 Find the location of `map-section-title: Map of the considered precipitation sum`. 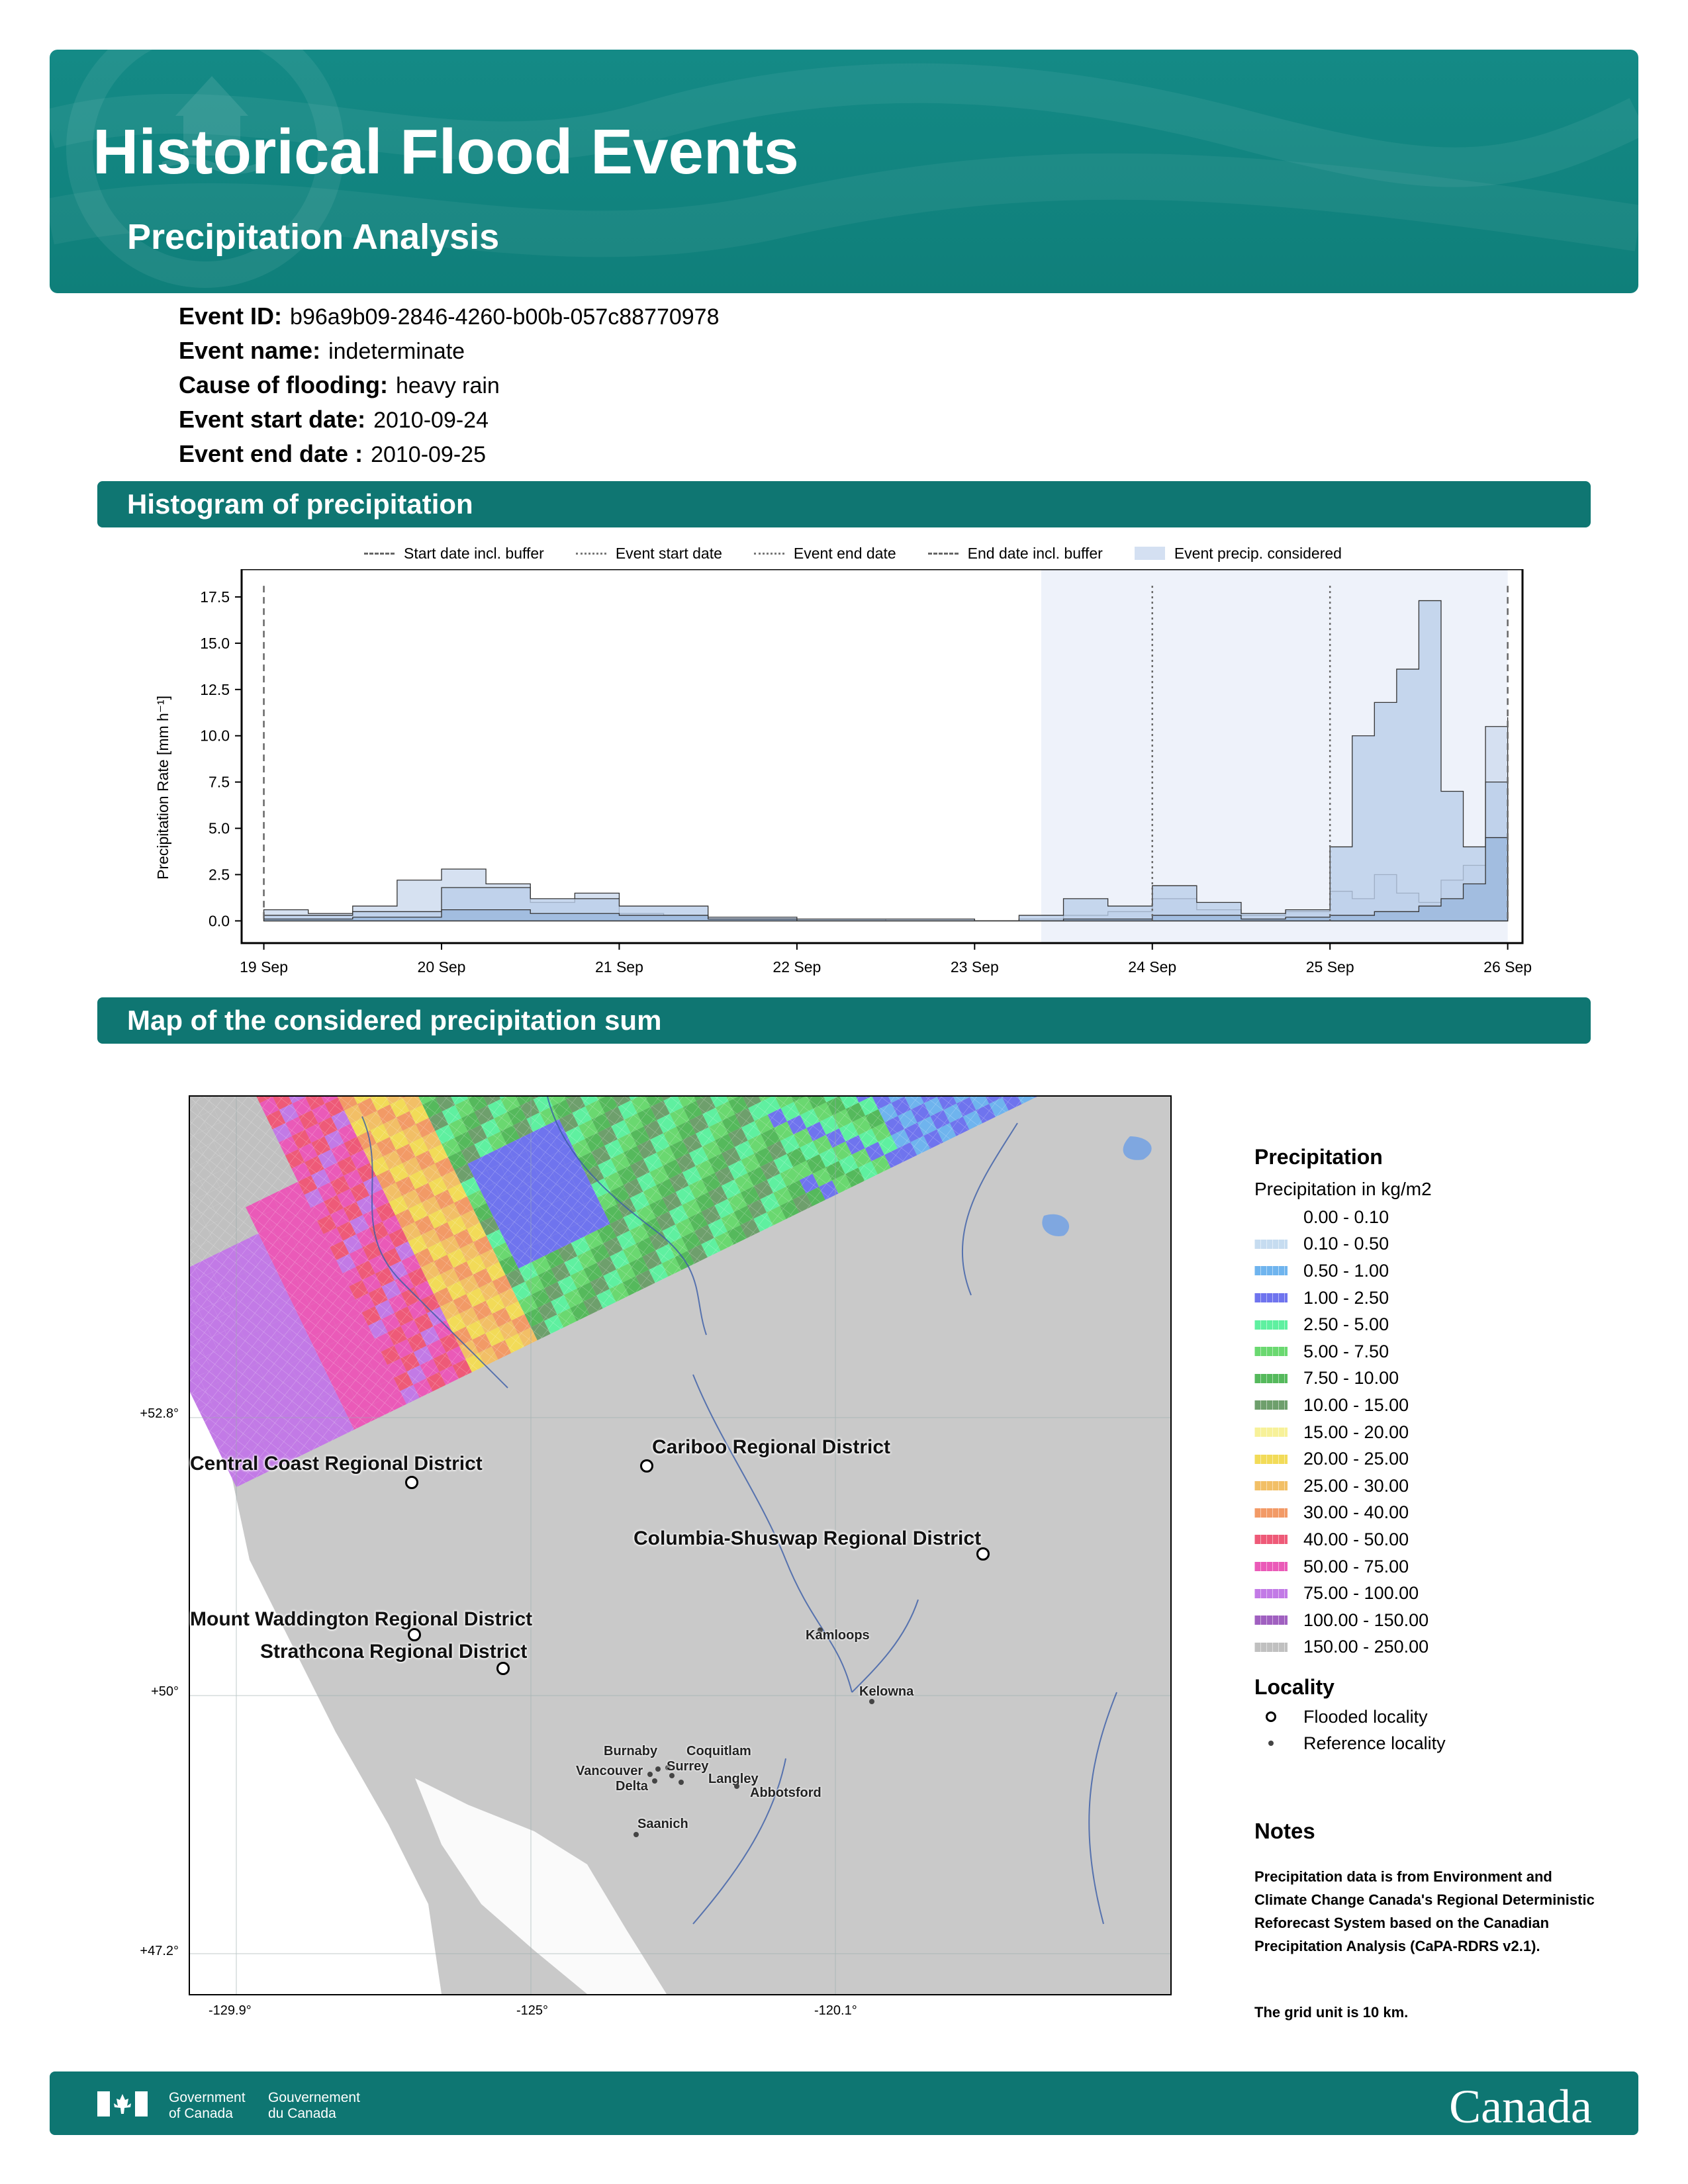

map-section-title: Map of the considered precipitation sum is located at coordinates (394, 1021).